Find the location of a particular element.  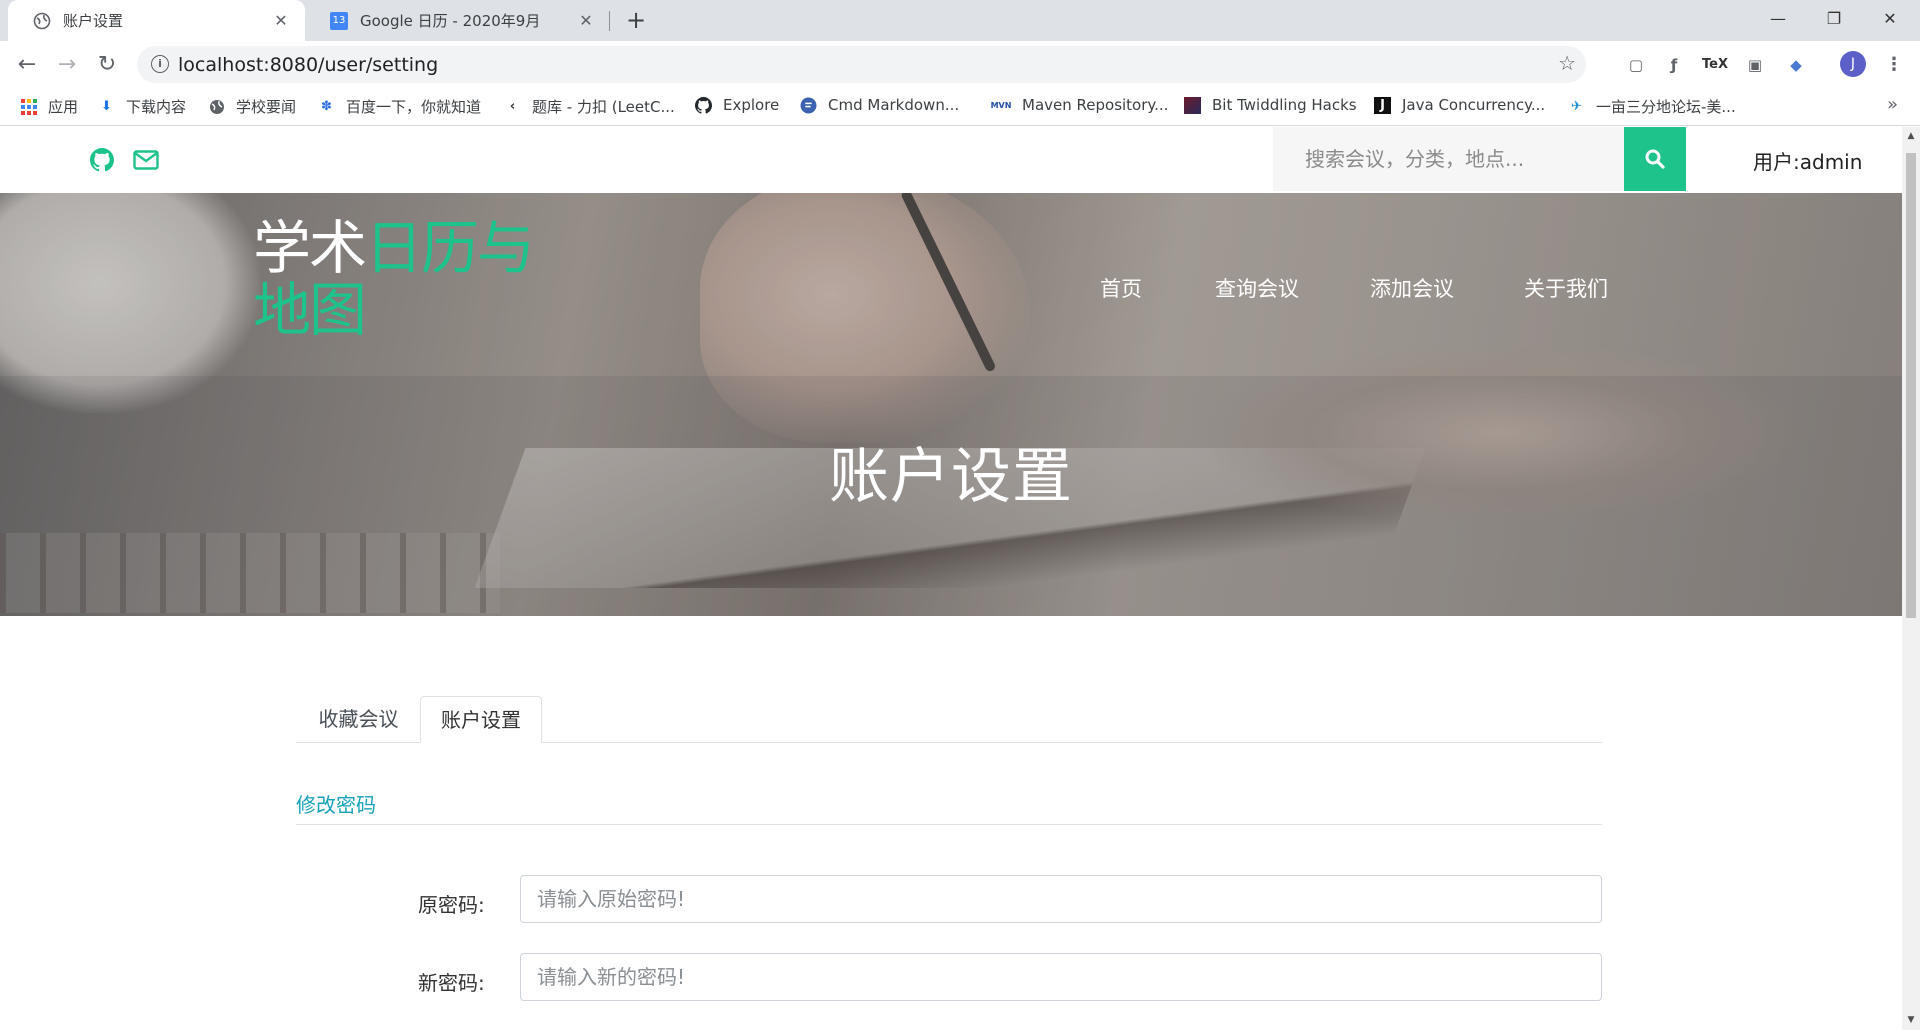

scroll-down-arrow-icon: ▼ is located at coordinates (1911, 1020).